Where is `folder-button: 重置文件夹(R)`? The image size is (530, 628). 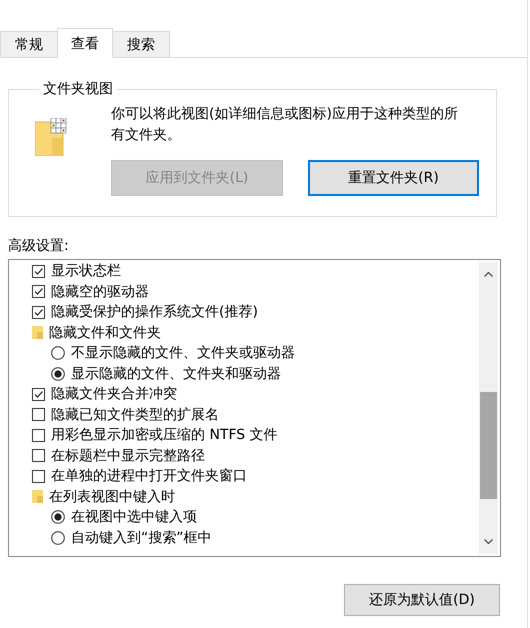
folder-button: 重置文件夹(R) is located at coordinates (393, 178).